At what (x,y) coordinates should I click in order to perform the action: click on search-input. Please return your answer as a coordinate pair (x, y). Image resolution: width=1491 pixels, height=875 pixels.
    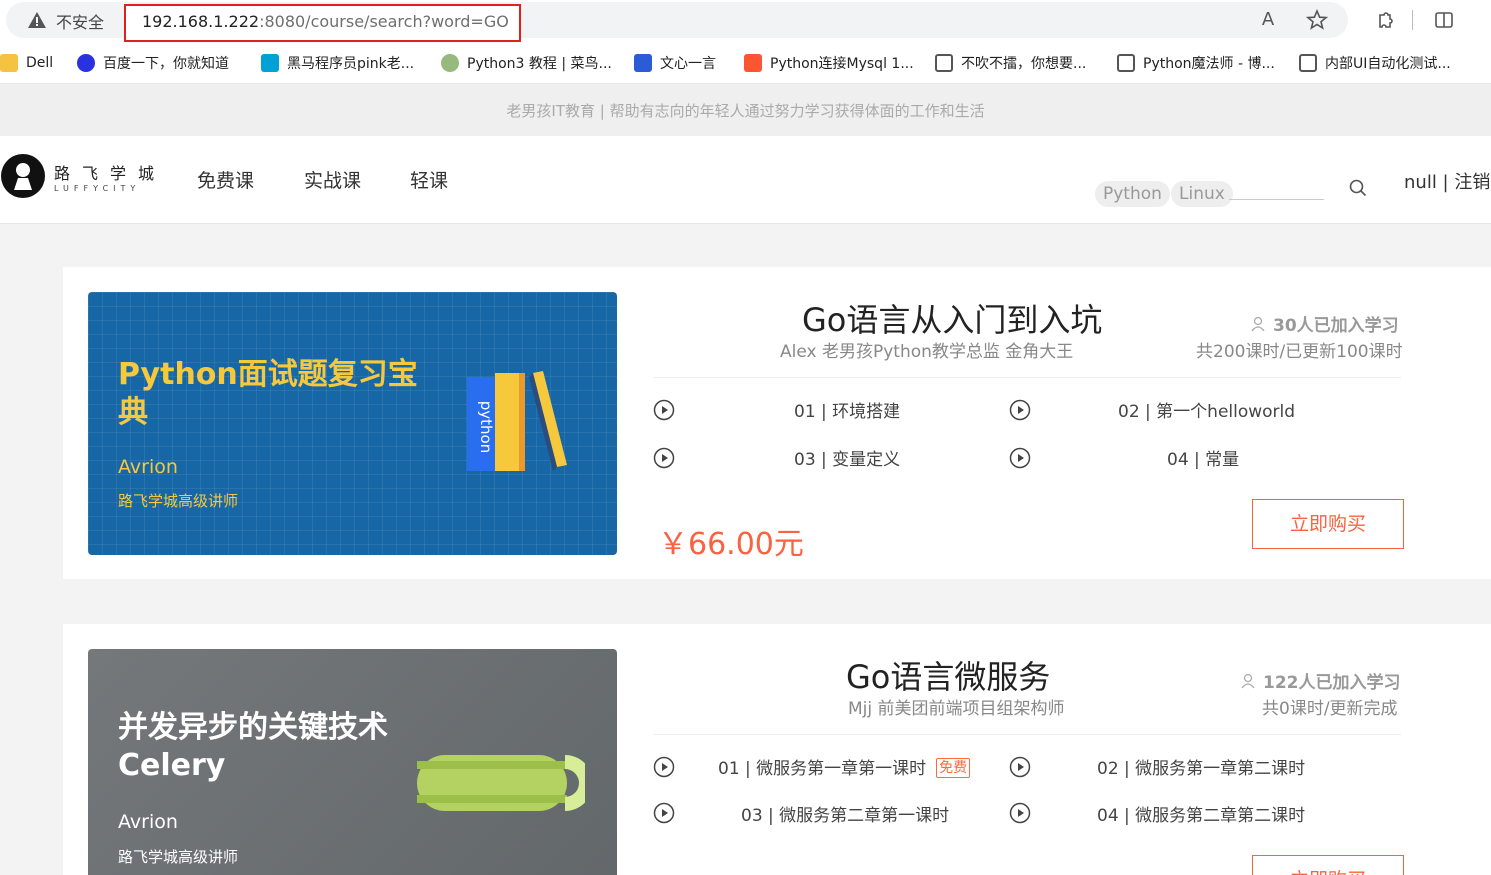
    Looking at the image, I should click on (1276, 199).